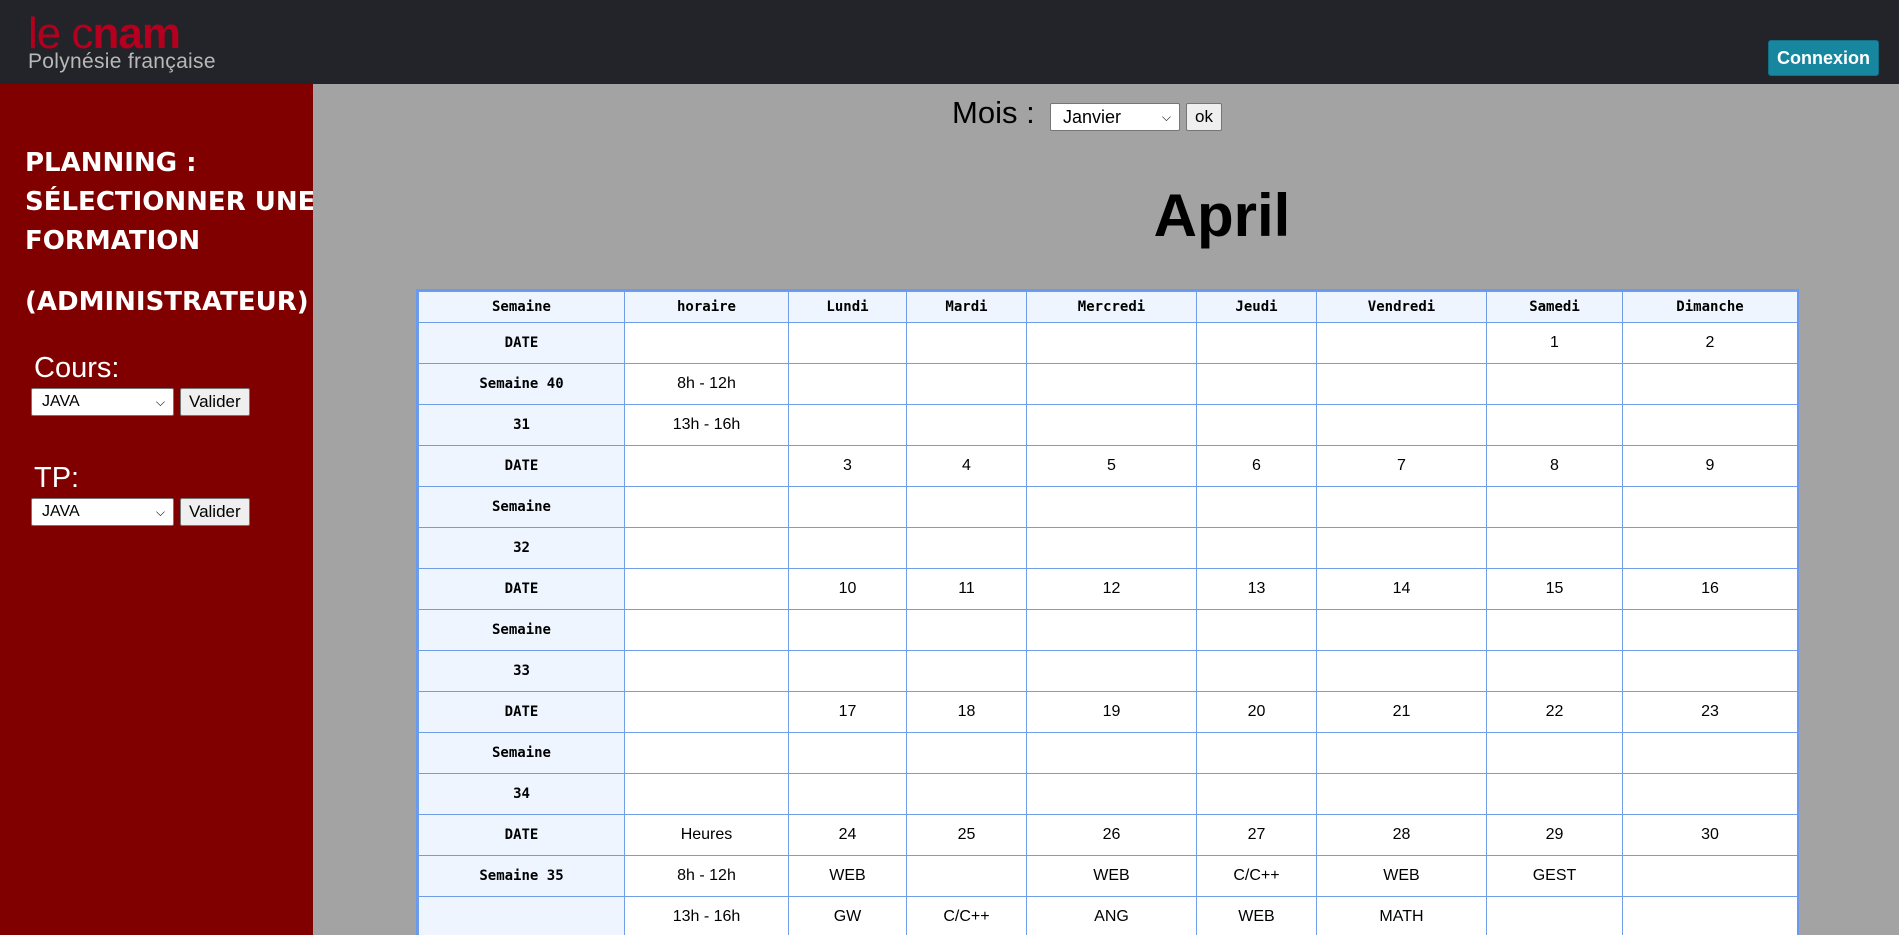  What do you see at coordinates (847, 835) in the screenshot?
I see `day-cell: 24` at bounding box center [847, 835].